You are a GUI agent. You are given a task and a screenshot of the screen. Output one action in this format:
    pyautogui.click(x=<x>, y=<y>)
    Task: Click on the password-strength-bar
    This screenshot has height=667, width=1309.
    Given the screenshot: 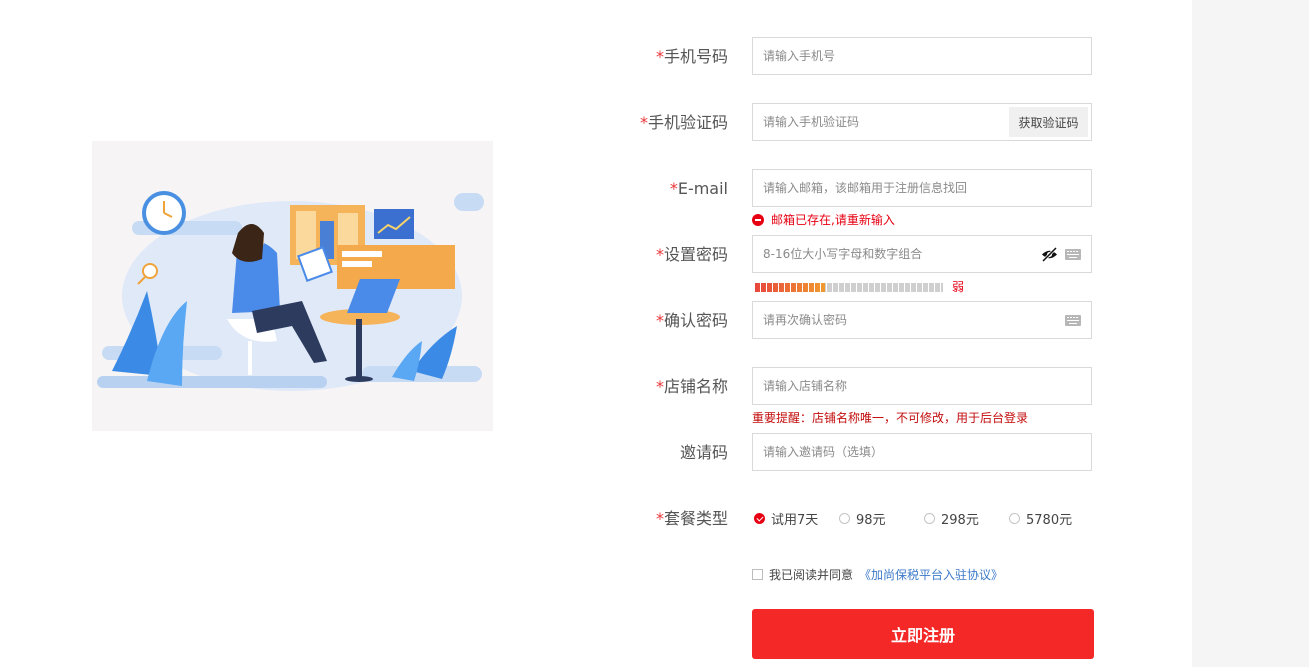 What is the action you would take?
    pyautogui.click(x=849, y=287)
    